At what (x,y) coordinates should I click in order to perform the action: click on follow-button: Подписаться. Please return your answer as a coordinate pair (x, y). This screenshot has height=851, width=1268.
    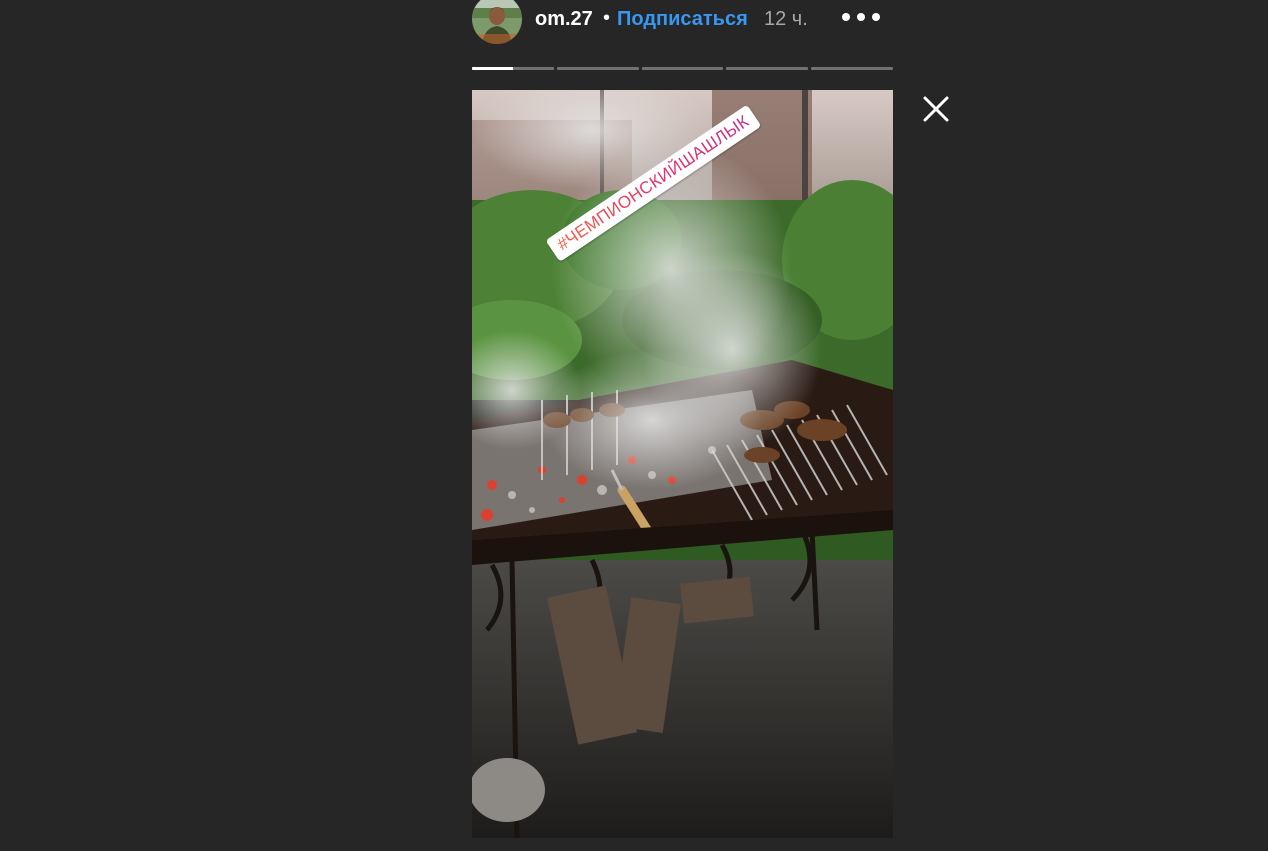
    Looking at the image, I should click on (682, 19).